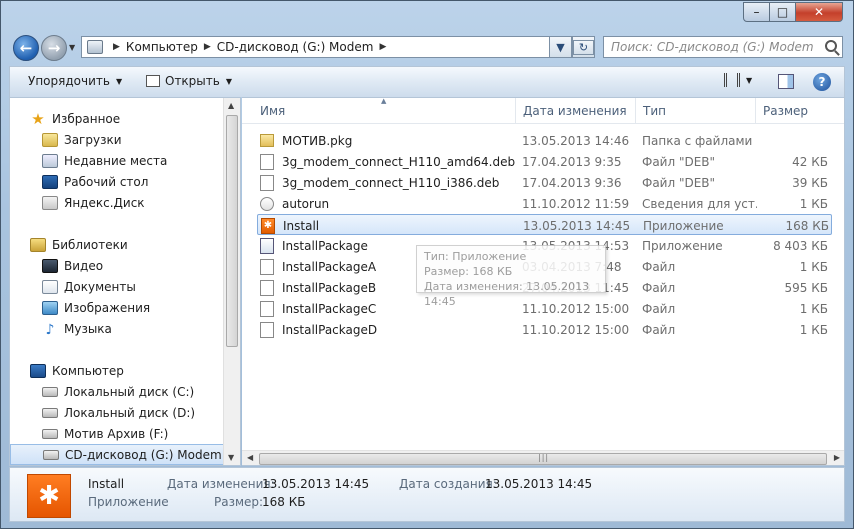  I want to click on file-date: 11.10.2012 11:59, so click(576, 203).